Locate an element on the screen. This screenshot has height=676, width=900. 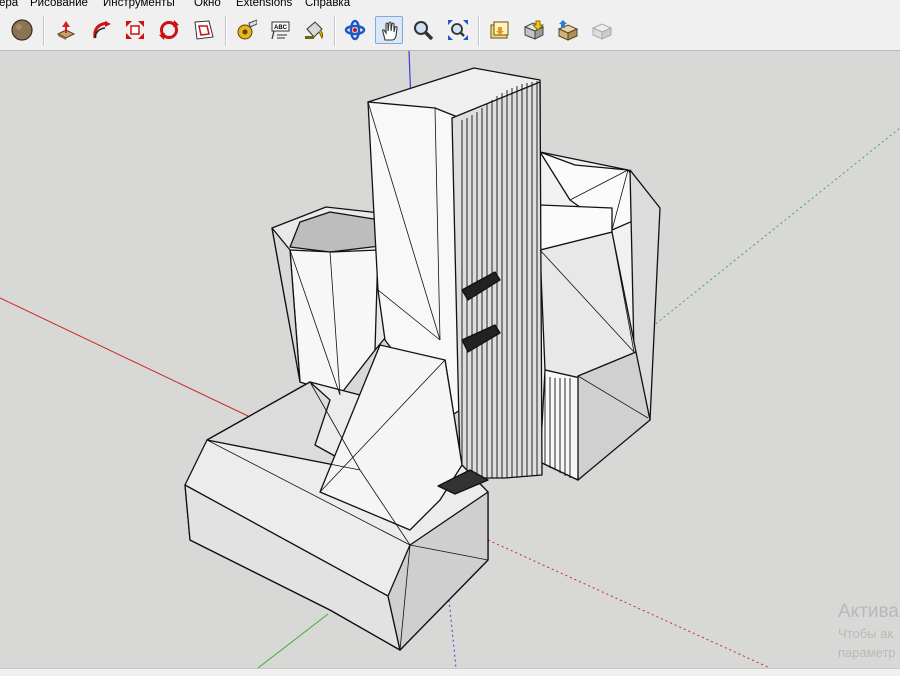
blue-axis-dotted is located at coordinates (452, 628).